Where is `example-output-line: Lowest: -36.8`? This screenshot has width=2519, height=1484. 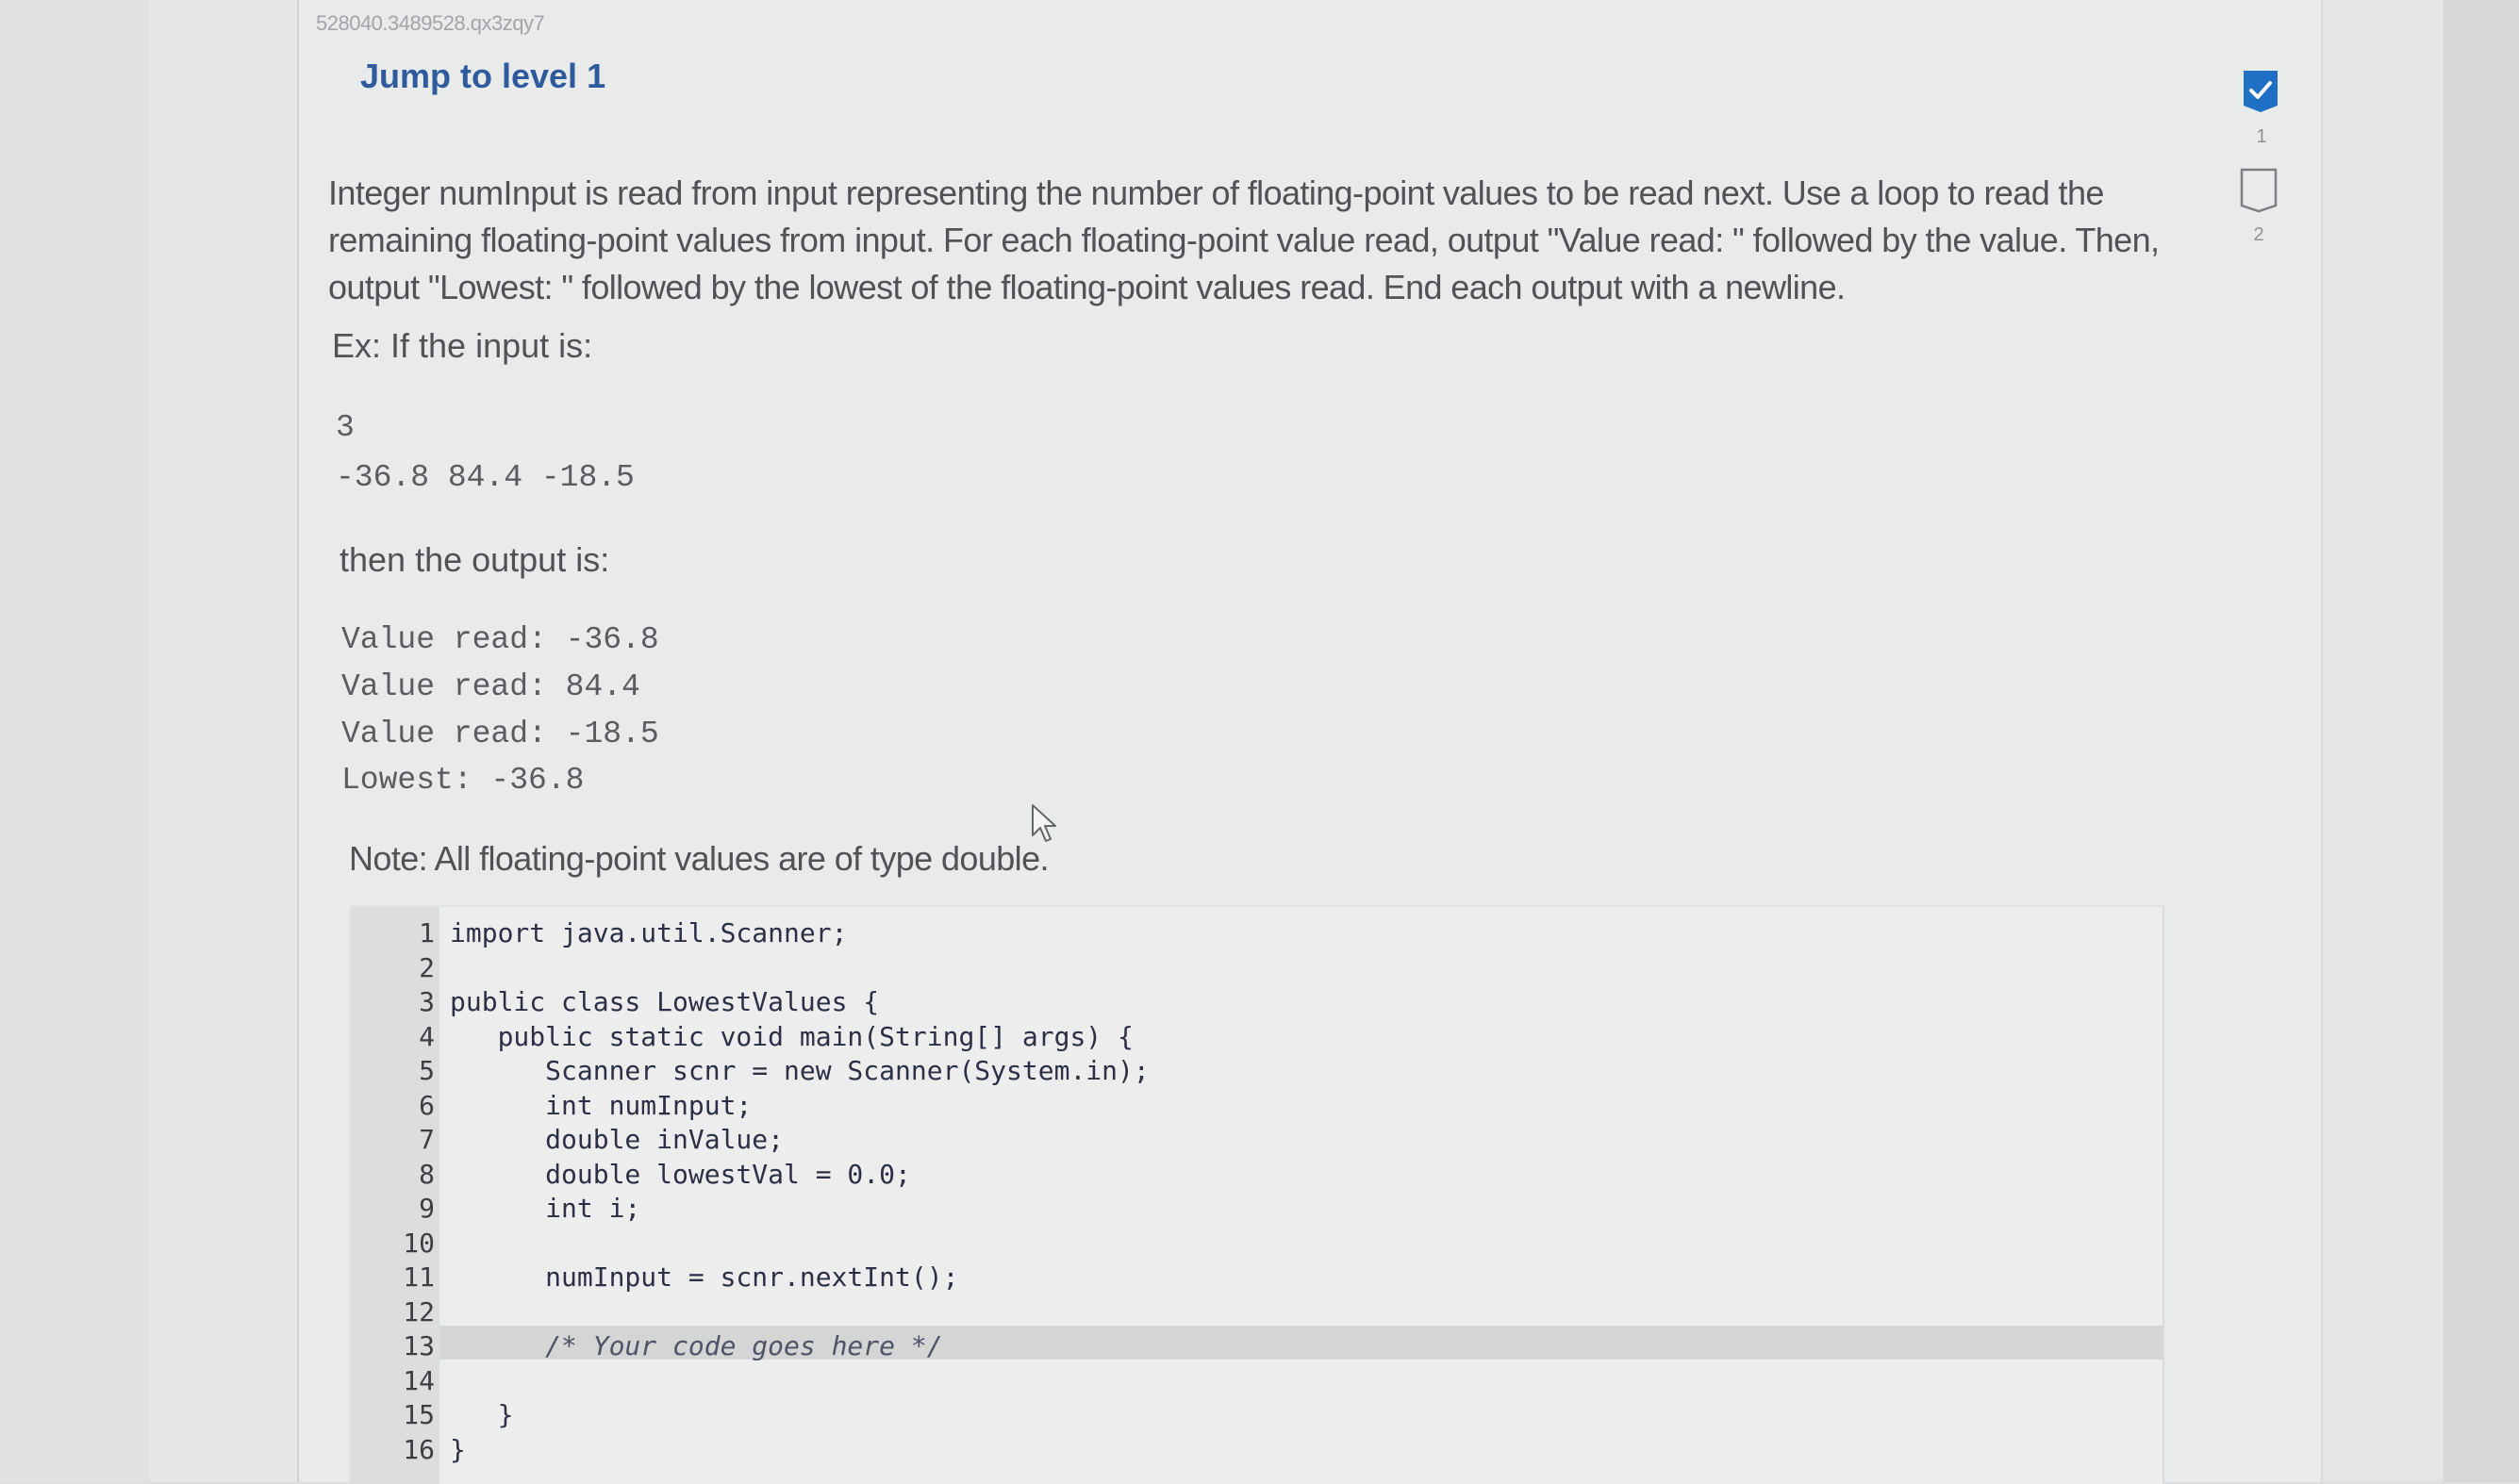
example-output-line: Lowest: -36.8 is located at coordinates (463, 780).